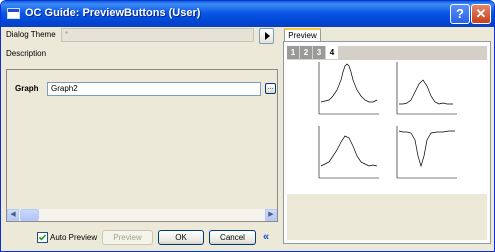 The width and height of the screenshot is (495, 252). Describe the element at coordinates (348, 152) in the screenshot. I see `layer-3-plot` at that location.